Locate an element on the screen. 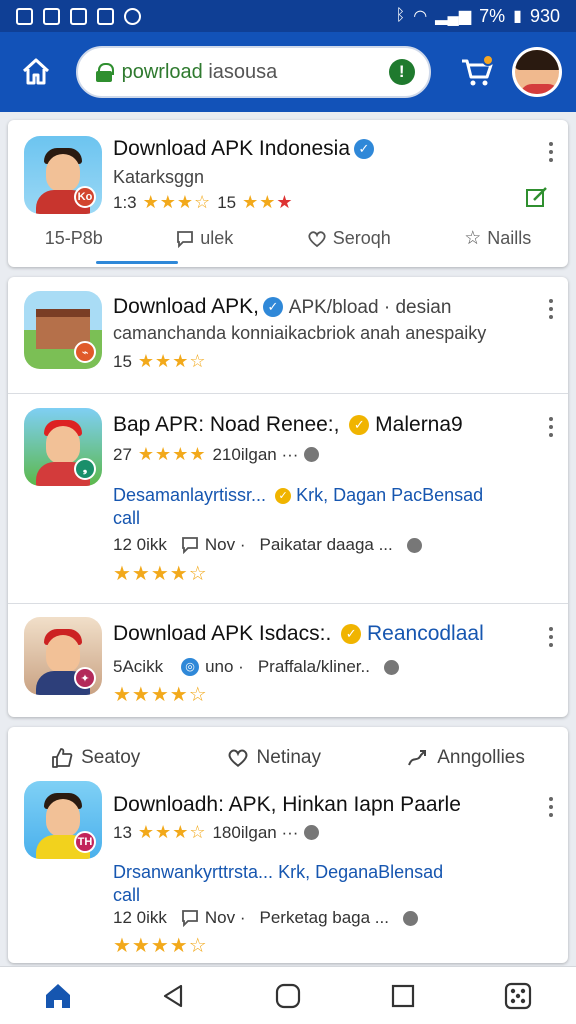 Image resolution: width=576 pixels, height=1024 pixels. search-input: powrload iasousa is located at coordinates (255, 72).